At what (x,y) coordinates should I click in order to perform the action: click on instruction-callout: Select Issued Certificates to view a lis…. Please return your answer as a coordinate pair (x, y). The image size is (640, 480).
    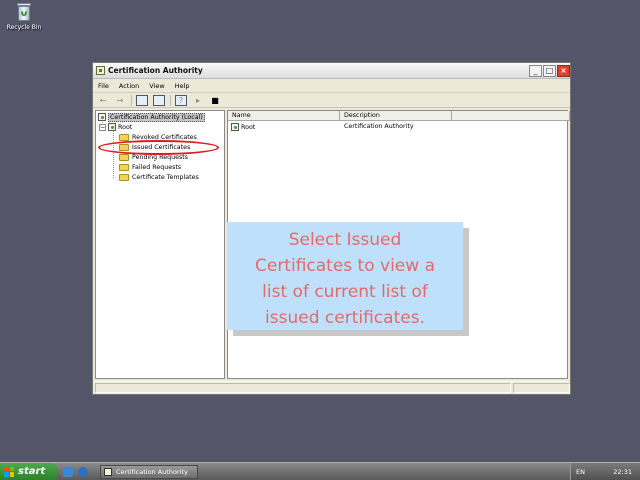
    Looking at the image, I should click on (345, 276).